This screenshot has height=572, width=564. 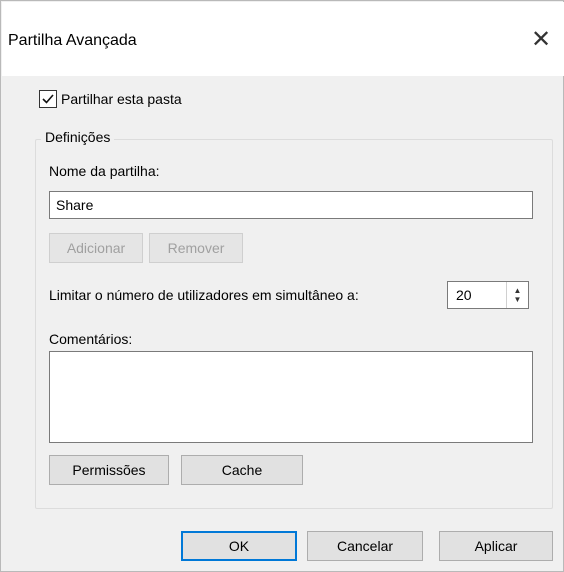 What do you see at coordinates (196, 248) in the screenshot?
I see `remove-button: Remover` at bounding box center [196, 248].